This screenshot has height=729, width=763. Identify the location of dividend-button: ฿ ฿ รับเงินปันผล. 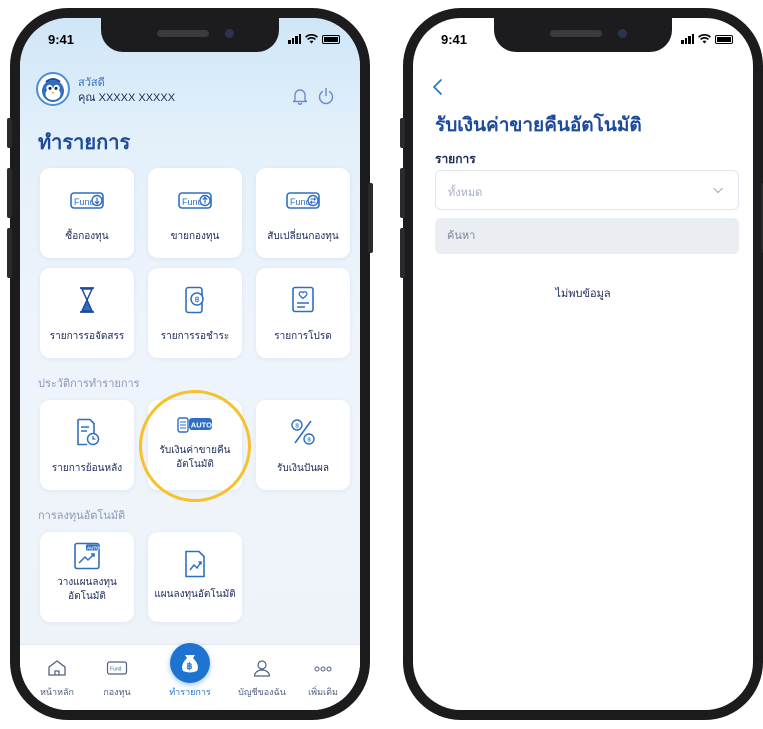
(303, 445).